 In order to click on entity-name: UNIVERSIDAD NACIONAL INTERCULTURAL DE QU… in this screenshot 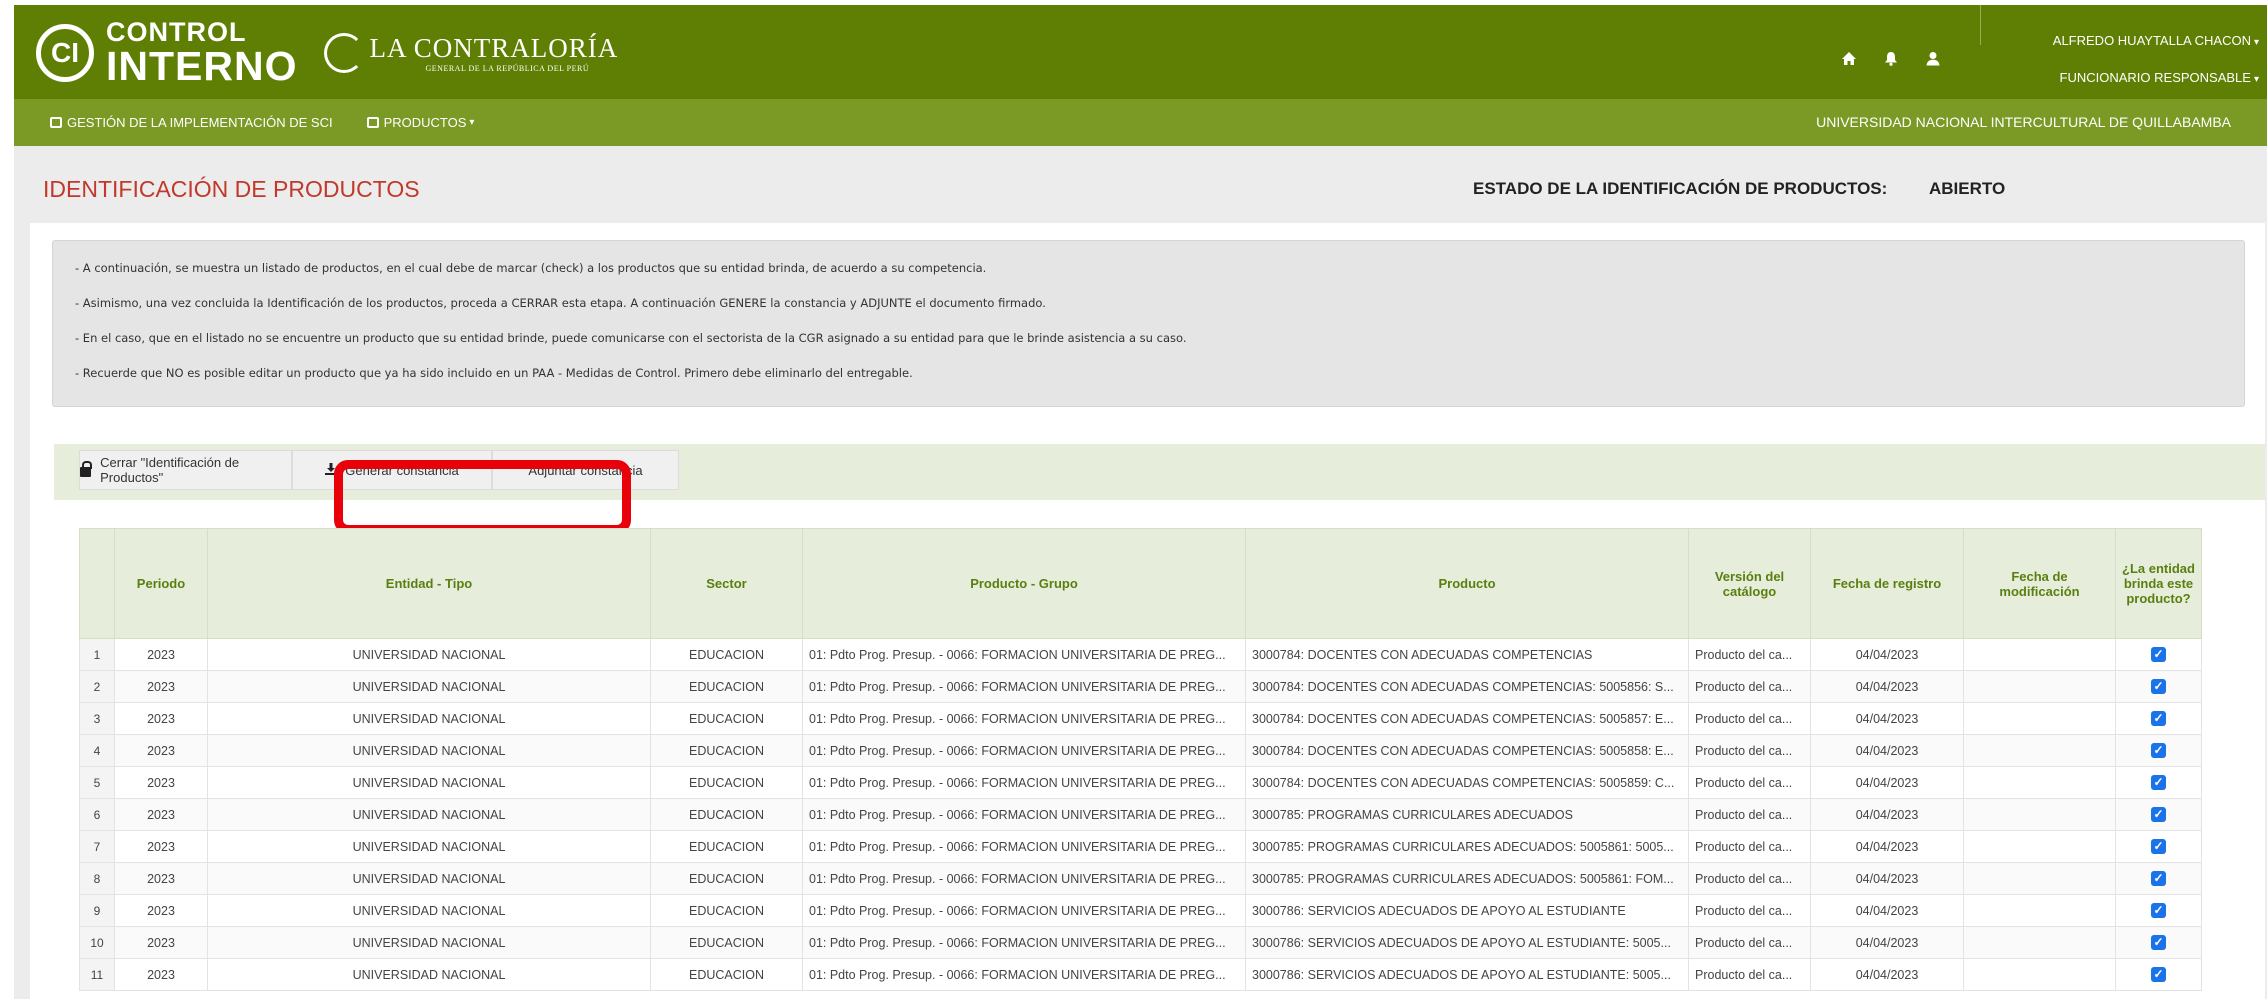, I will do `click(2023, 122)`.